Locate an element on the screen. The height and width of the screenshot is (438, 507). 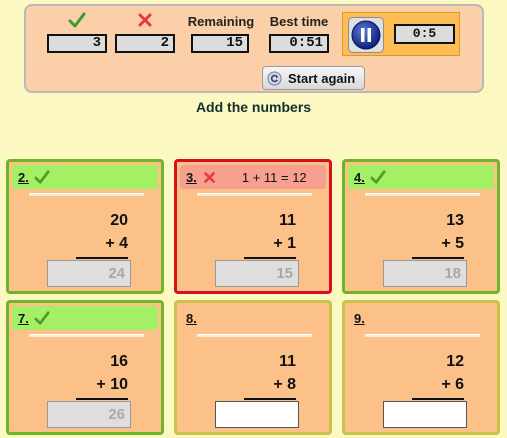
card-header: 7. is located at coordinates (85, 318).